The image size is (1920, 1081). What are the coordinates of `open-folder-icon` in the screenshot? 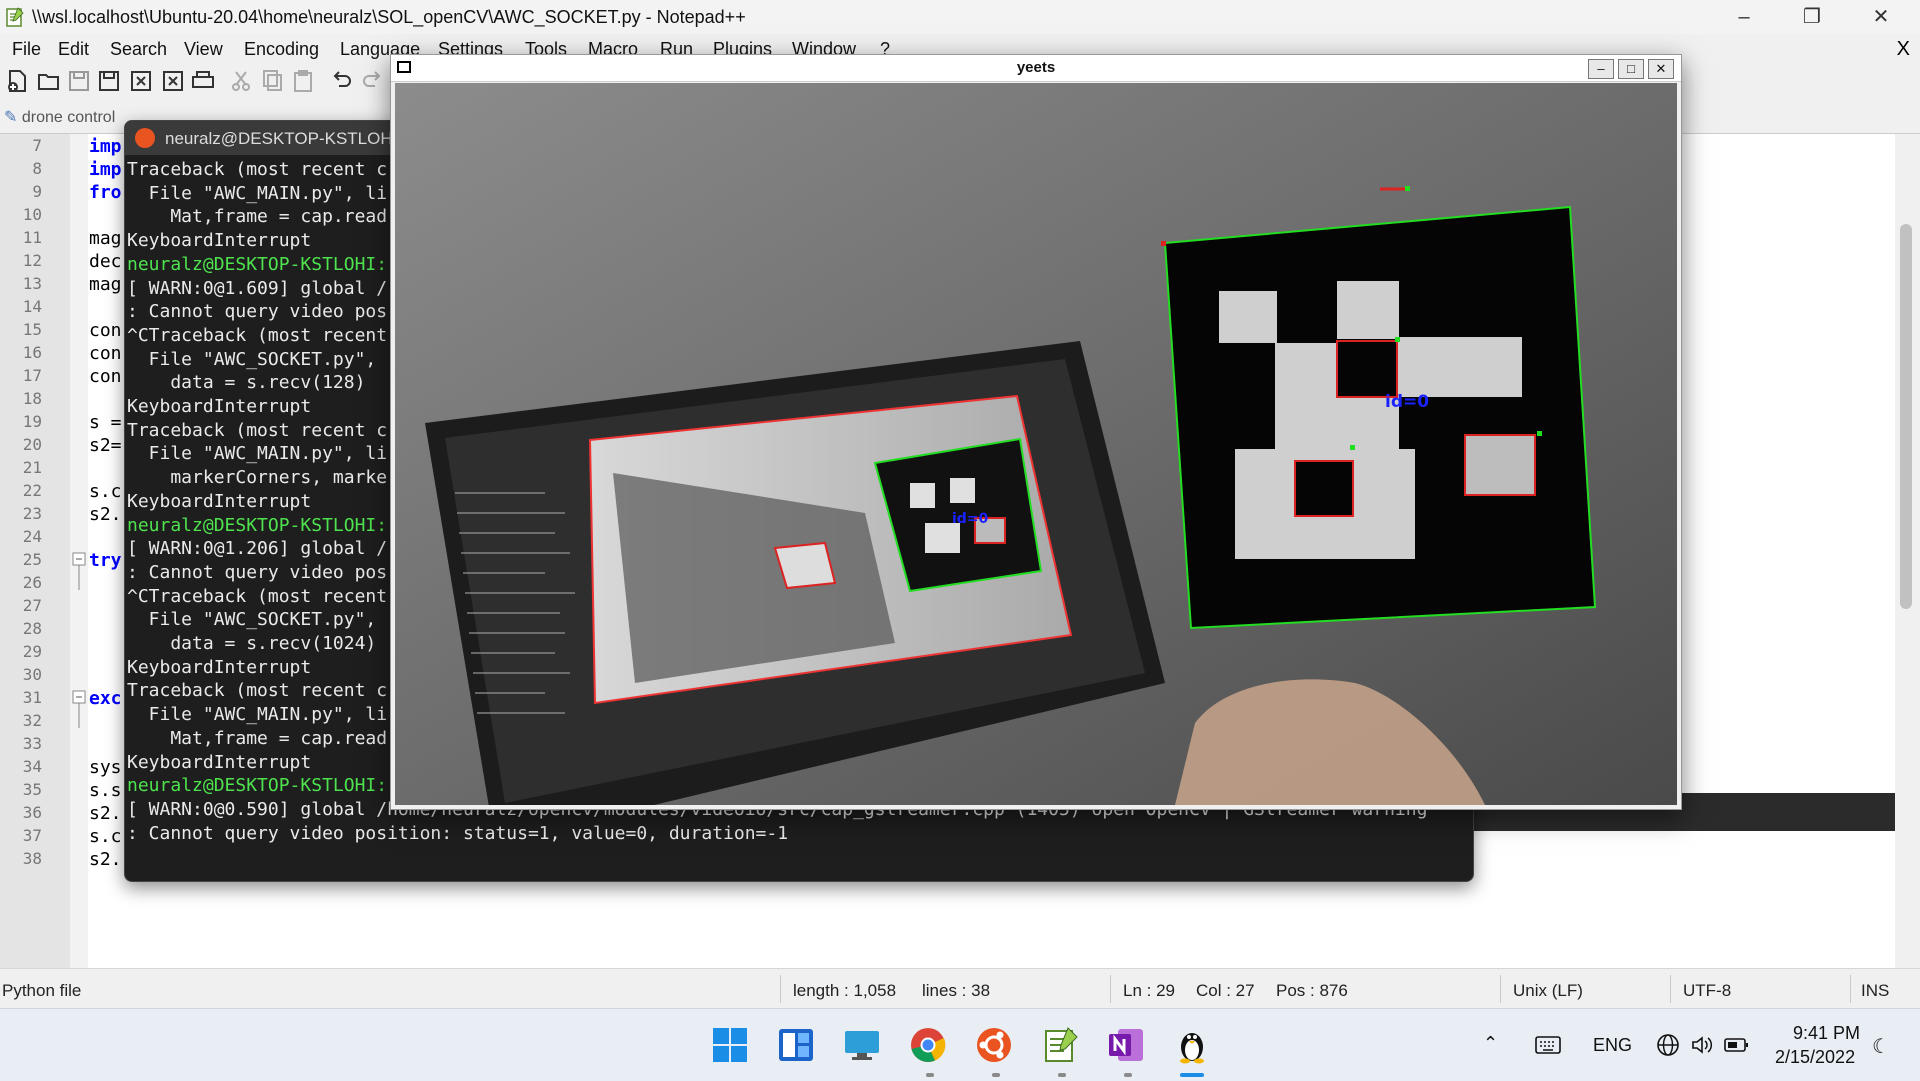 It's located at (49, 81).